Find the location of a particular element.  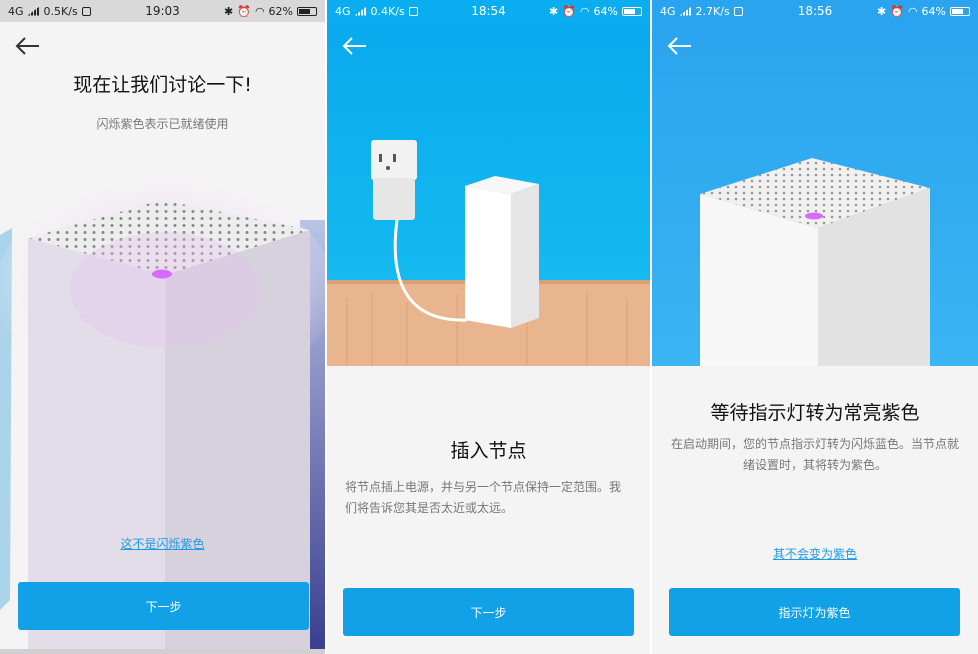

network-speed: 2.7K/s is located at coordinates (712, 11).